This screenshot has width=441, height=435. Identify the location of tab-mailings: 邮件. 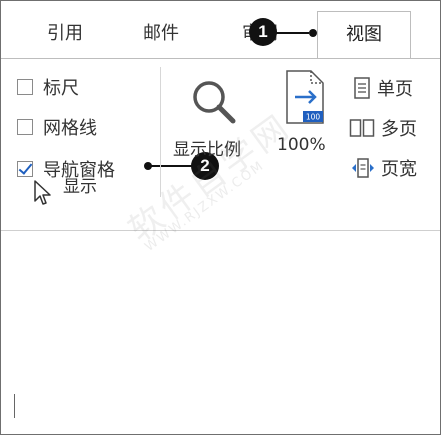
(161, 34).